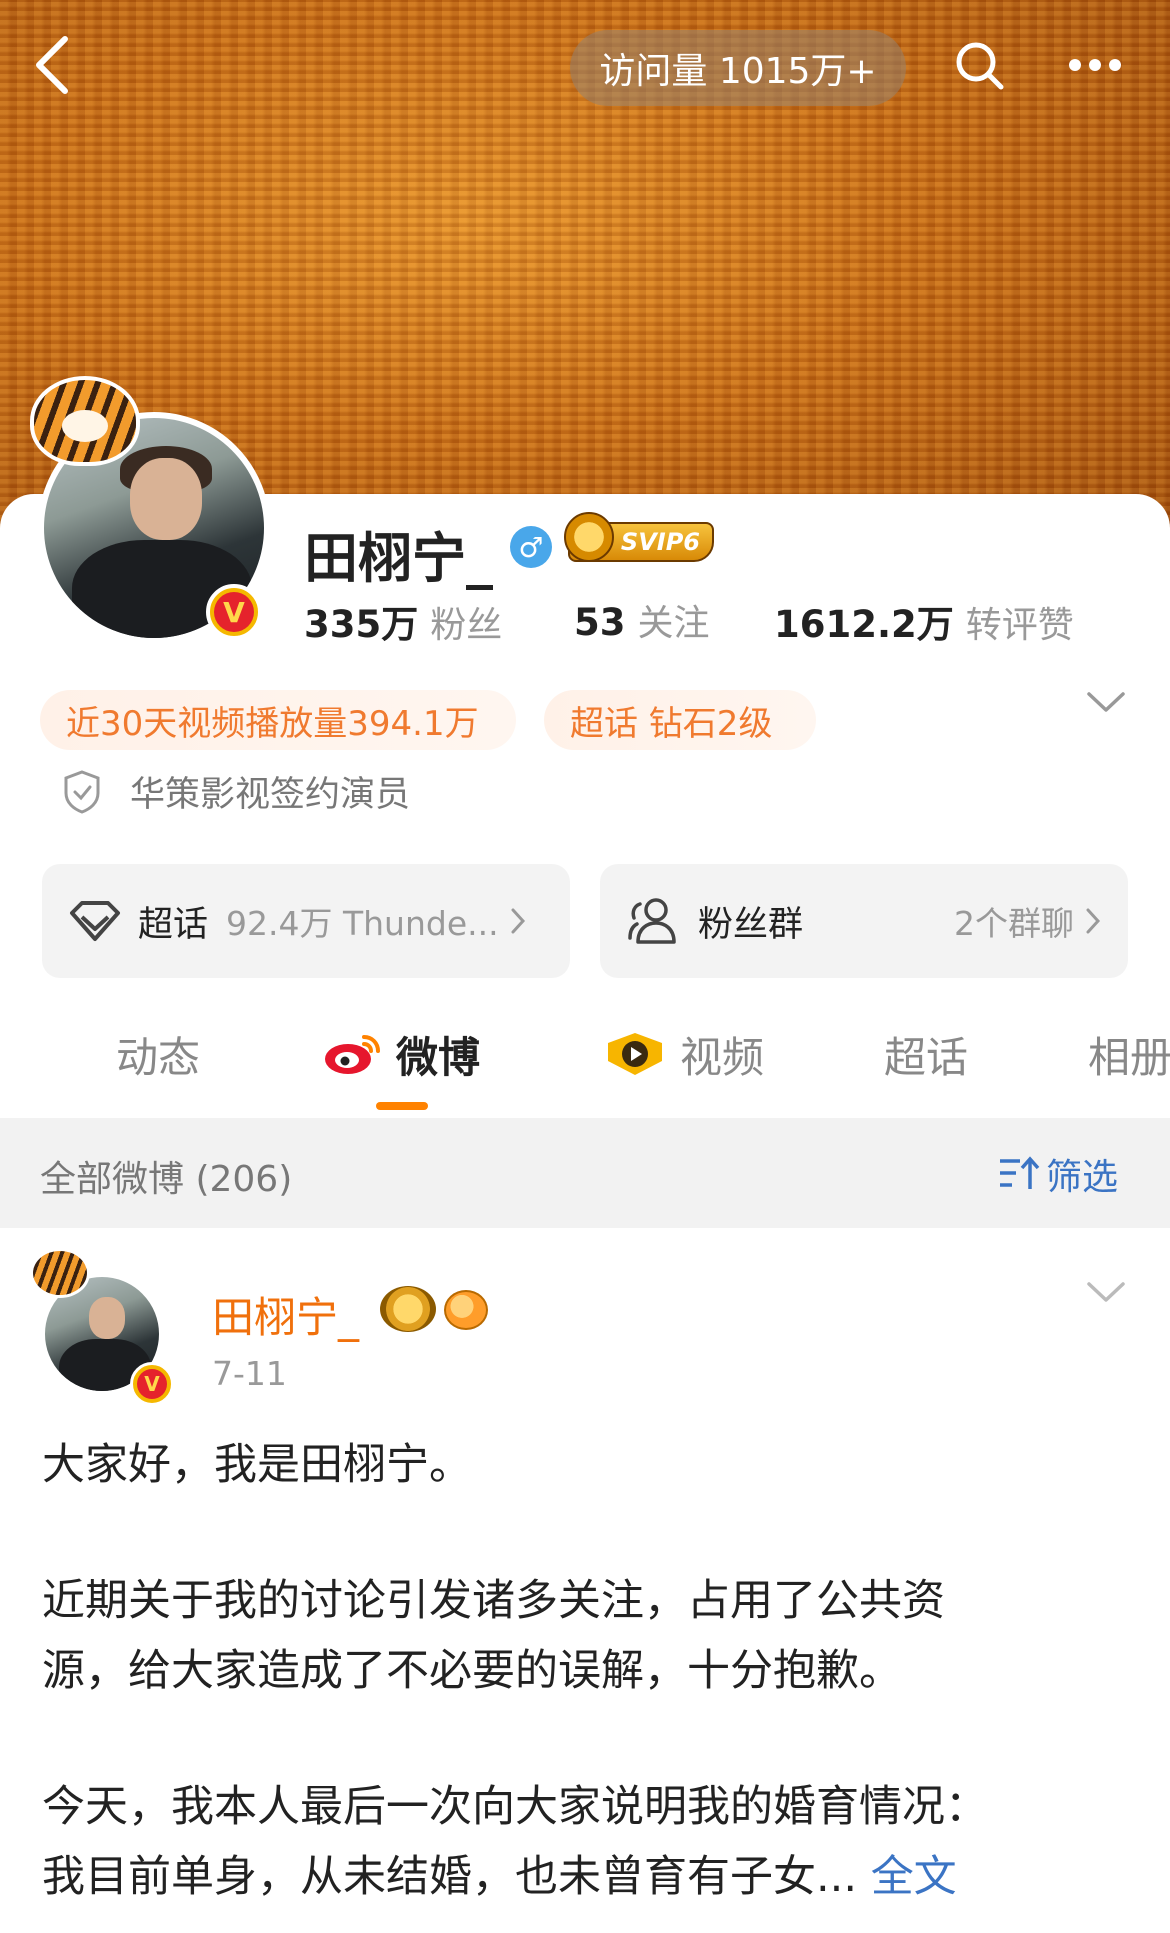 The height and width of the screenshot is (1933, 1170). Describe the element at coordinates (1020, 1172) in the screenshot. I see `filter-icon` at that location.